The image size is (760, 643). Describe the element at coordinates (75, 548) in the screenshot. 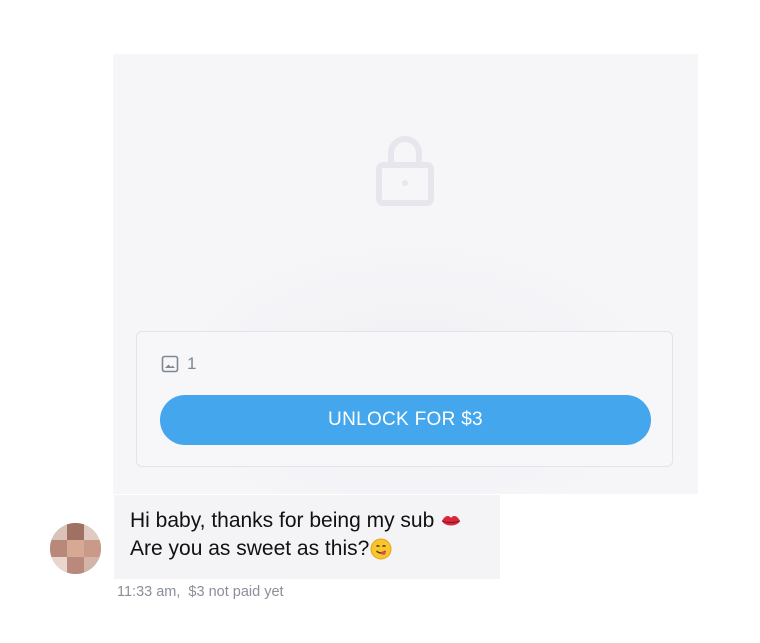

I see `avatar` at that location.